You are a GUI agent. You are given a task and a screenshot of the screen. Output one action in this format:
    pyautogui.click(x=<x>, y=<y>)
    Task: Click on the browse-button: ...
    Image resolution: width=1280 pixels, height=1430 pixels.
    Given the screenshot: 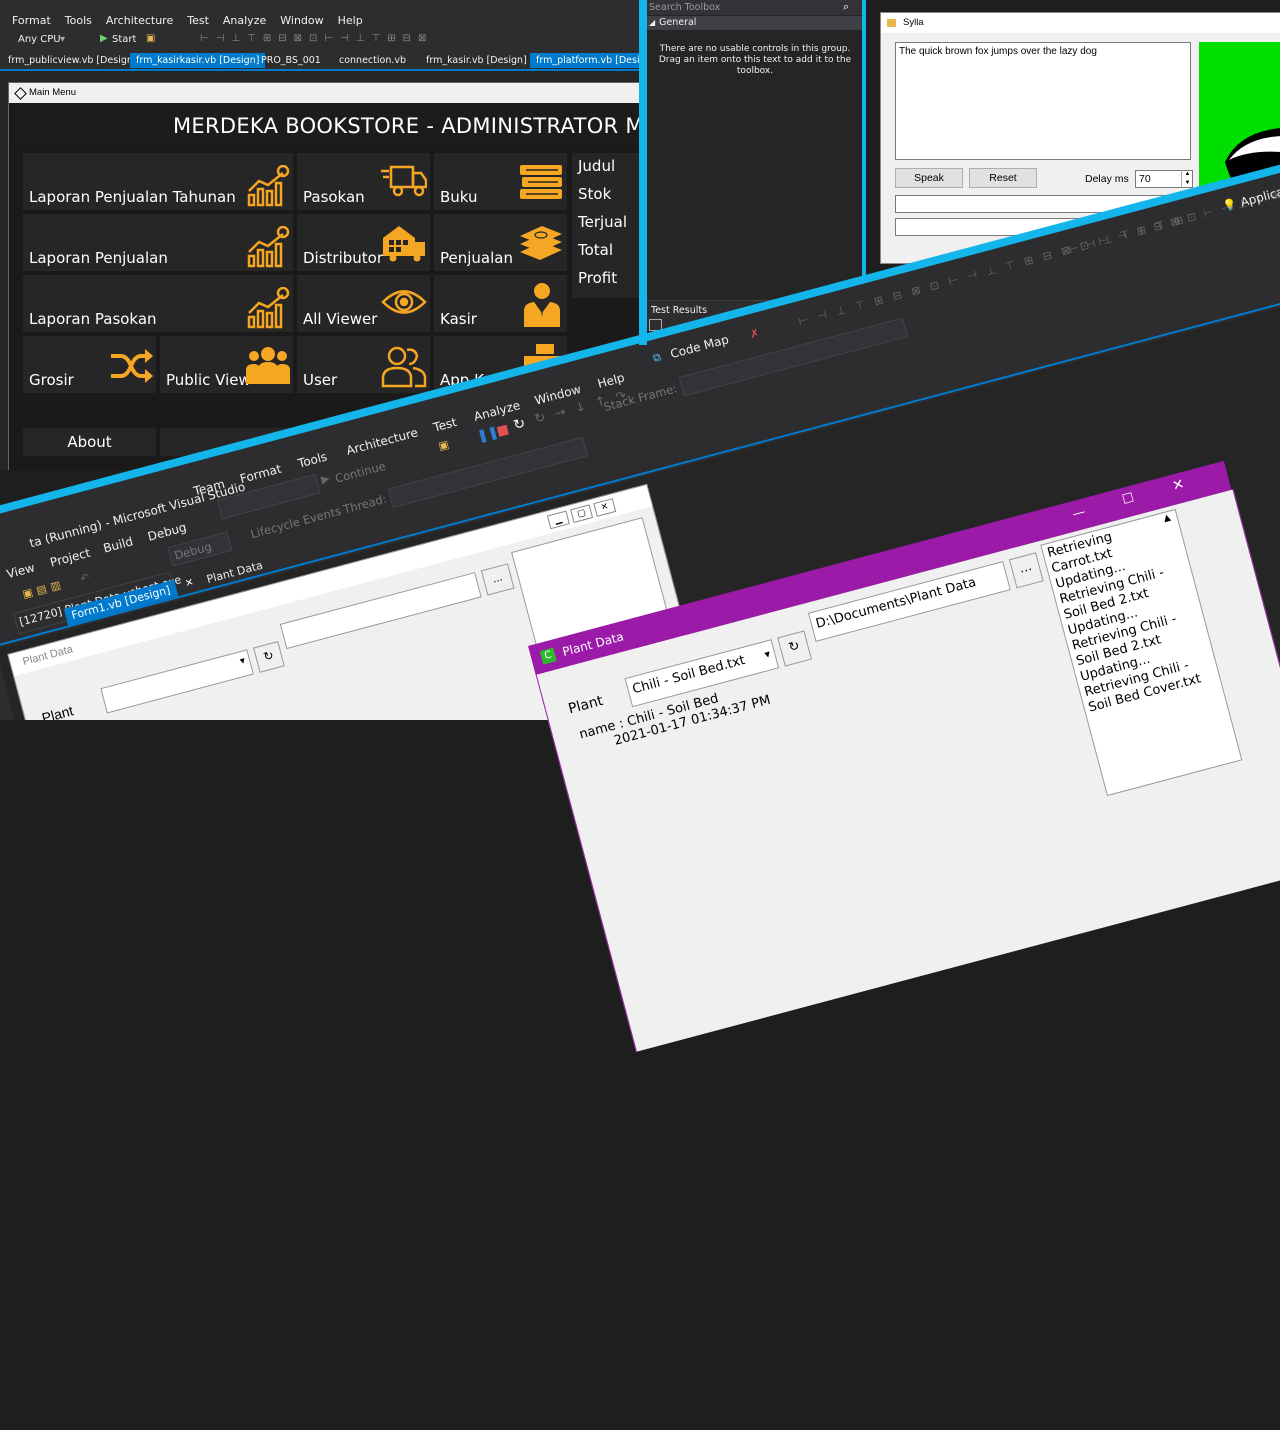 What is the action you would take?
    pyautogui.click(x=1026, y=570)
    